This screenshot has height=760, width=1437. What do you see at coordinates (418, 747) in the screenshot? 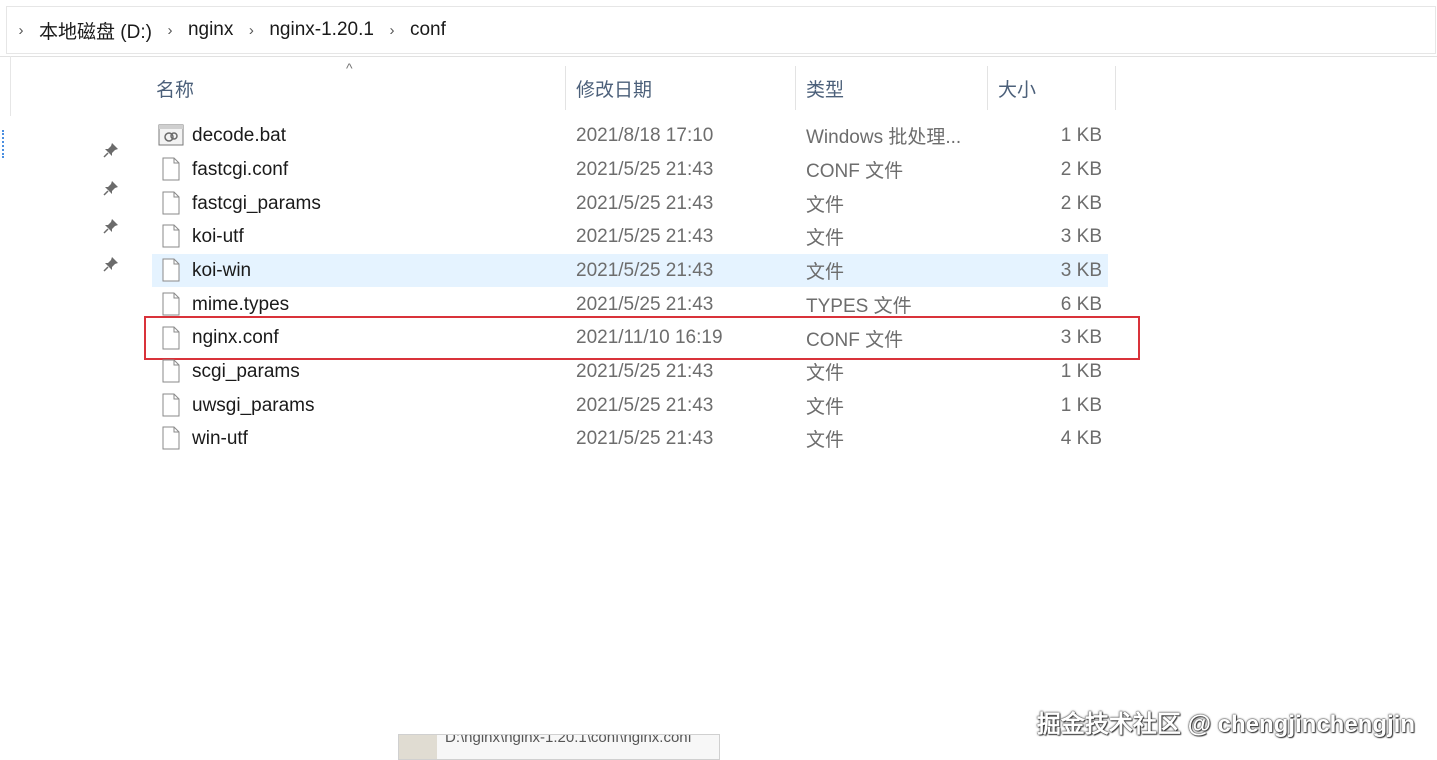
I see `file-drag-icon` at bounding box center [418, 747].